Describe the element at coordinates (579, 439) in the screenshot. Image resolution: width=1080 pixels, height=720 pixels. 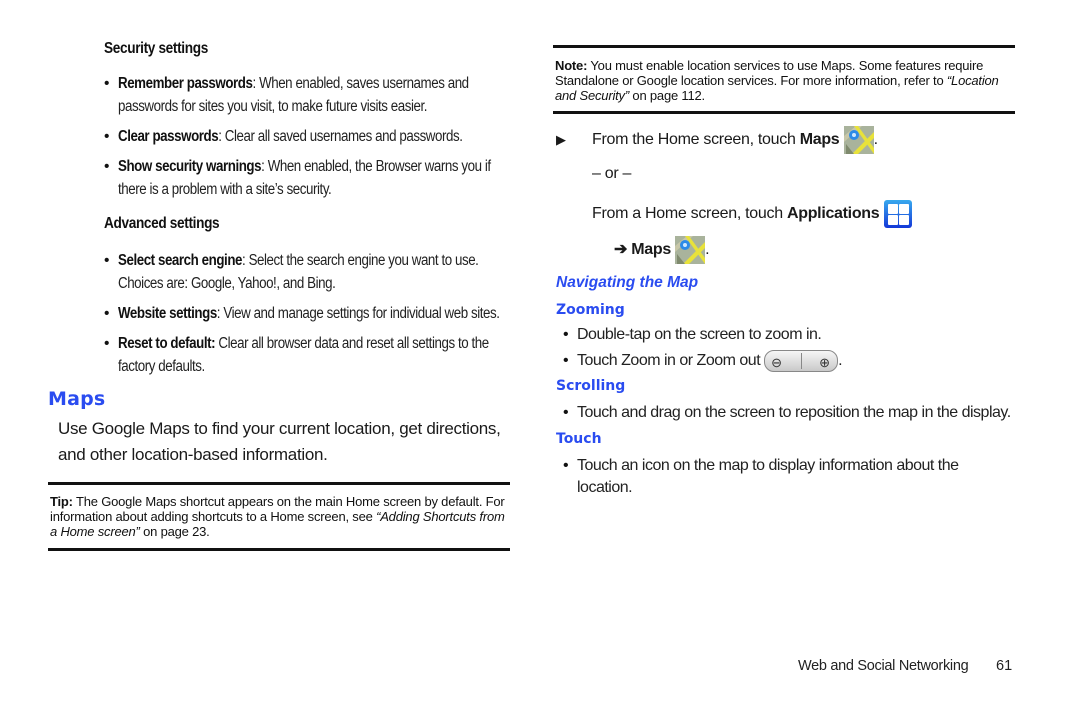
I see `touch-heading: Touch` at that location.